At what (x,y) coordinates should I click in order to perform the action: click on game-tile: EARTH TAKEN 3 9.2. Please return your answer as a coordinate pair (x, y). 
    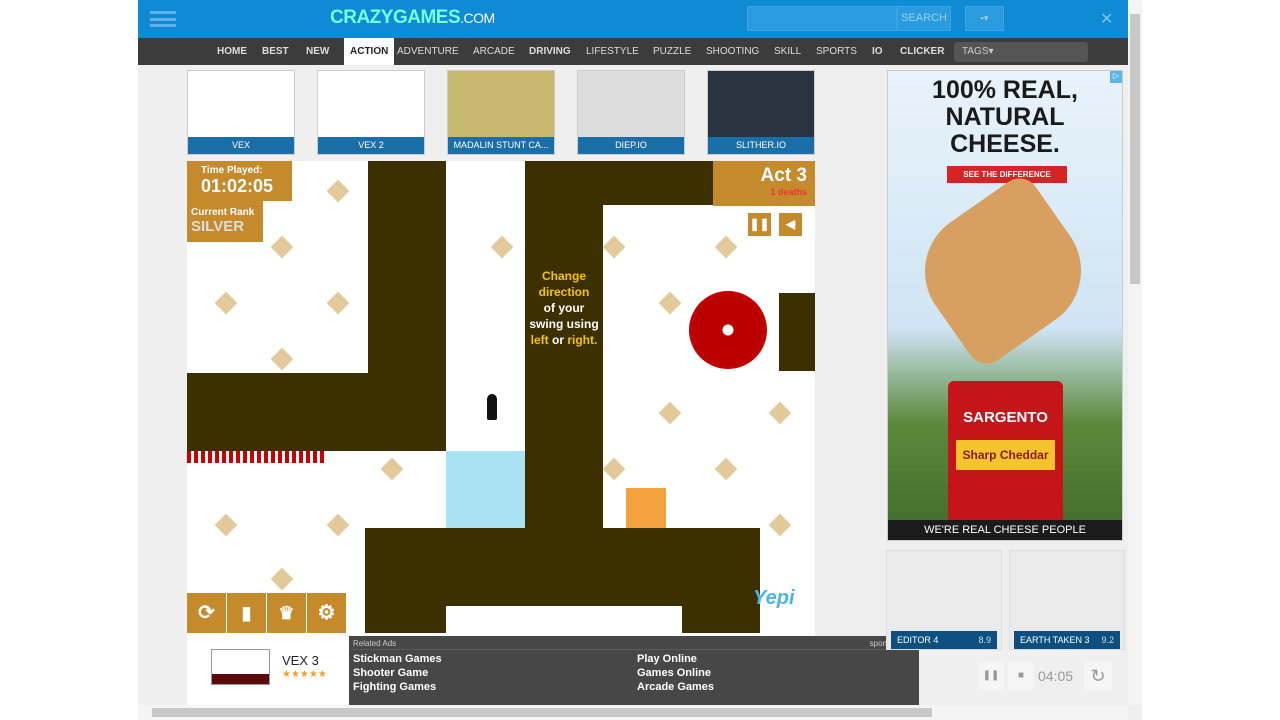
    Looking at the image, I should click on (1067, 600).